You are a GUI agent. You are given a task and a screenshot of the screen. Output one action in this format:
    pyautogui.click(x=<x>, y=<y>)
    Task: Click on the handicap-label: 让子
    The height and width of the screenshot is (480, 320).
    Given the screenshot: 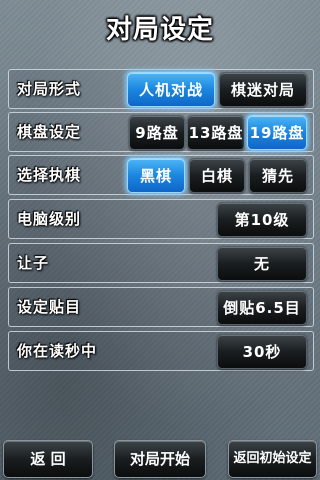 What is the action you would take?
    pyautogui.click(x=33, y=263)
    